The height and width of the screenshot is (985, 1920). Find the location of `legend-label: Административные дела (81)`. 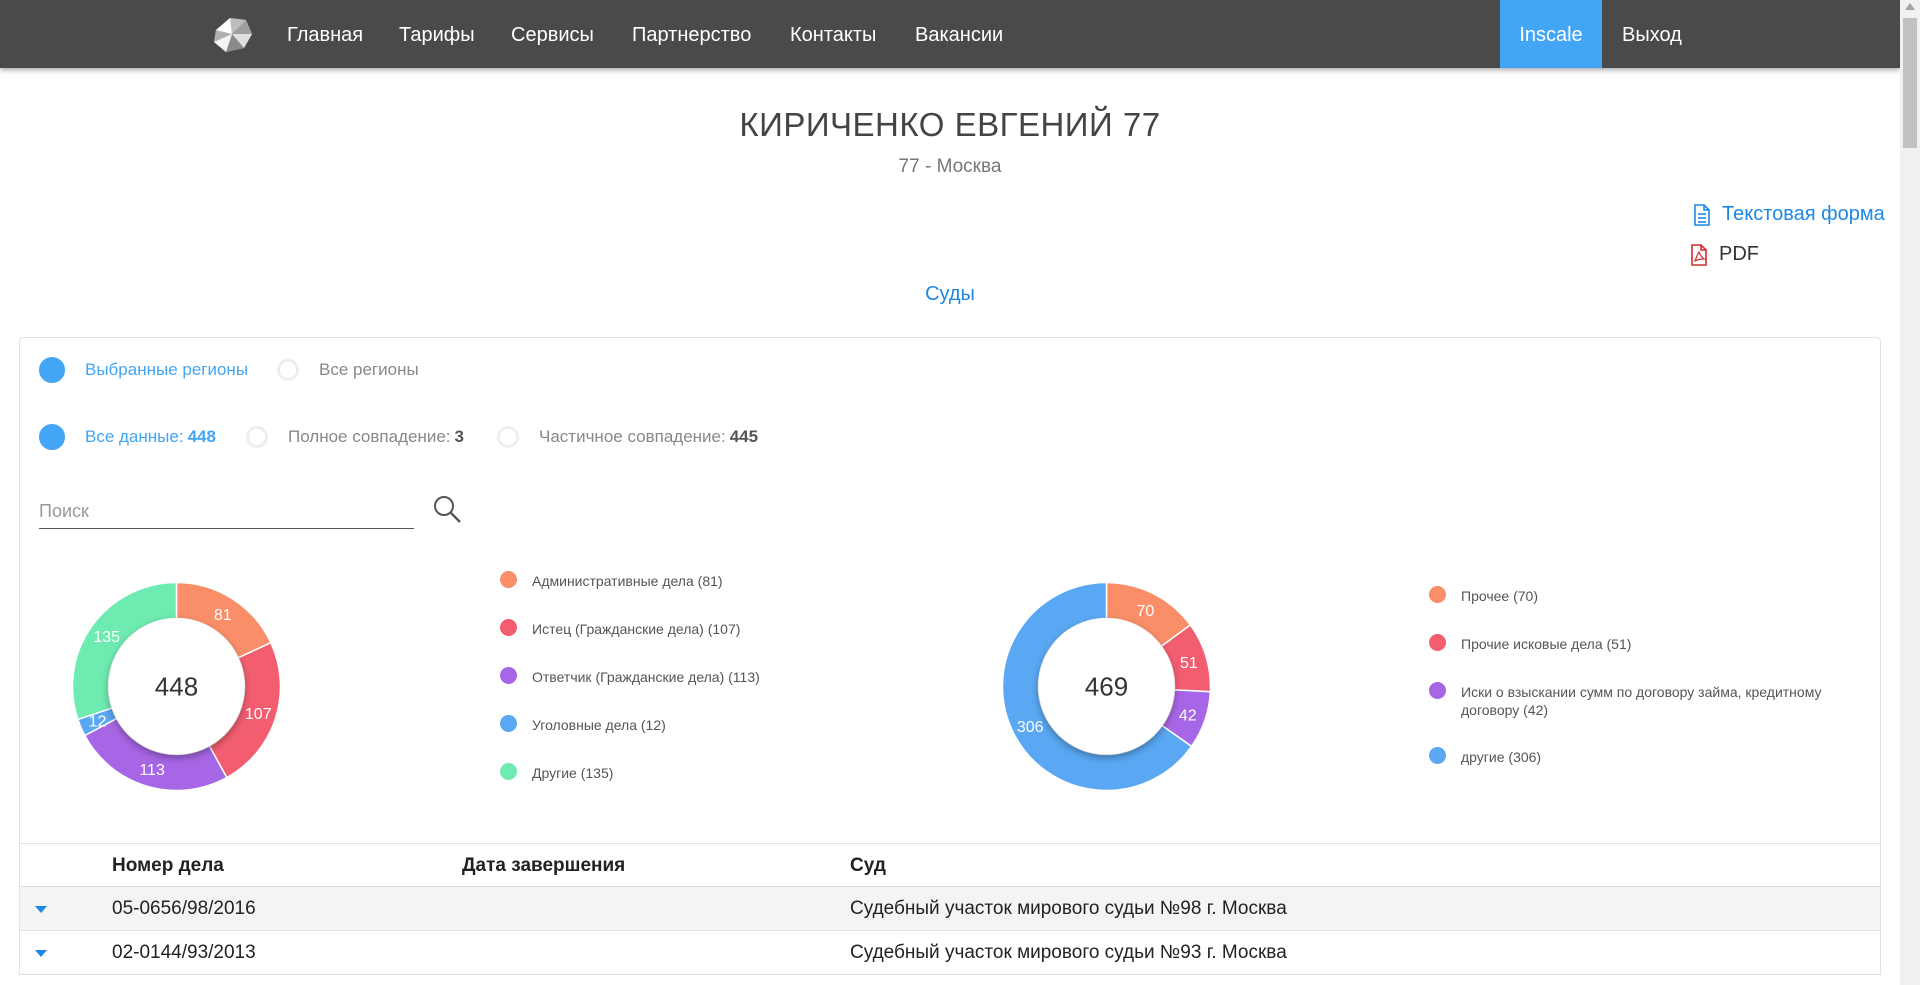

legend-label: Административные дела (81) is located at coordinates (627, 581).